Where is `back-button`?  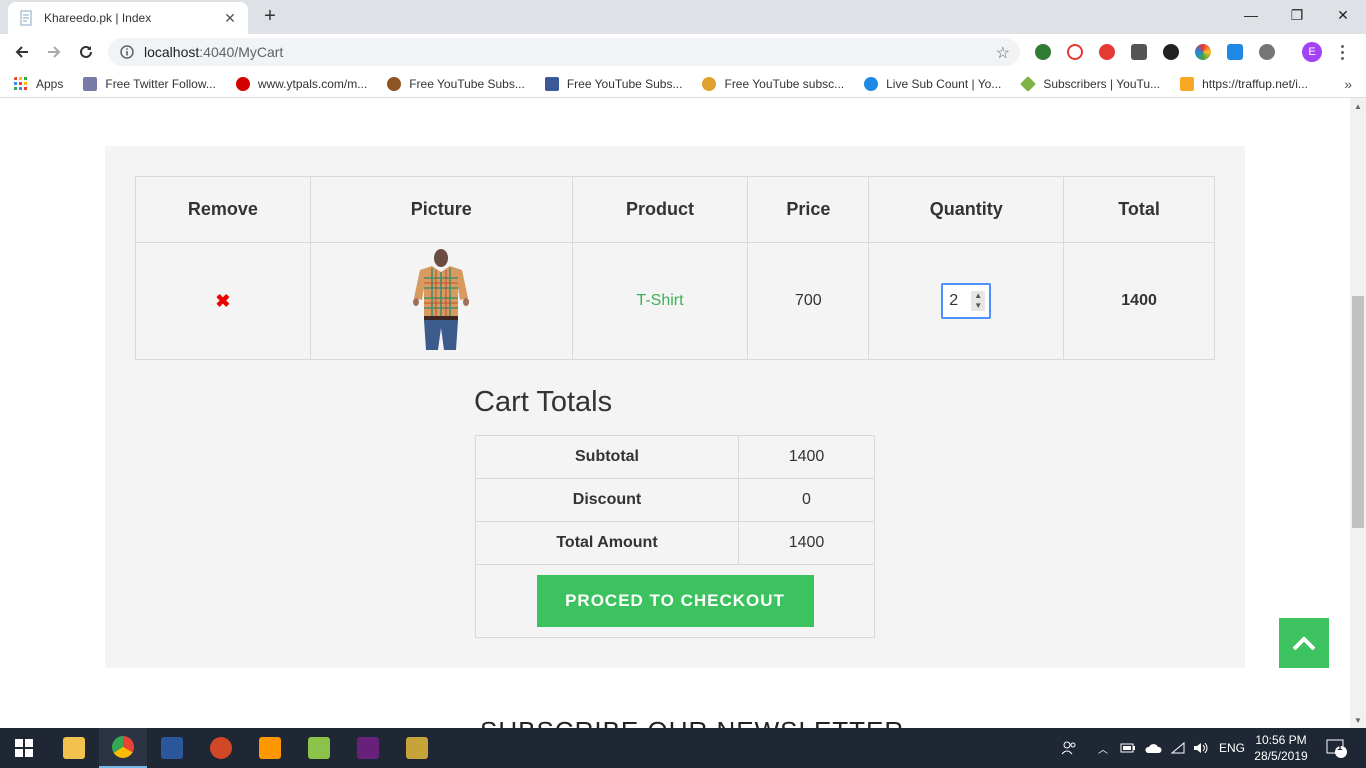
back-button is located at coordinates (22, 52).